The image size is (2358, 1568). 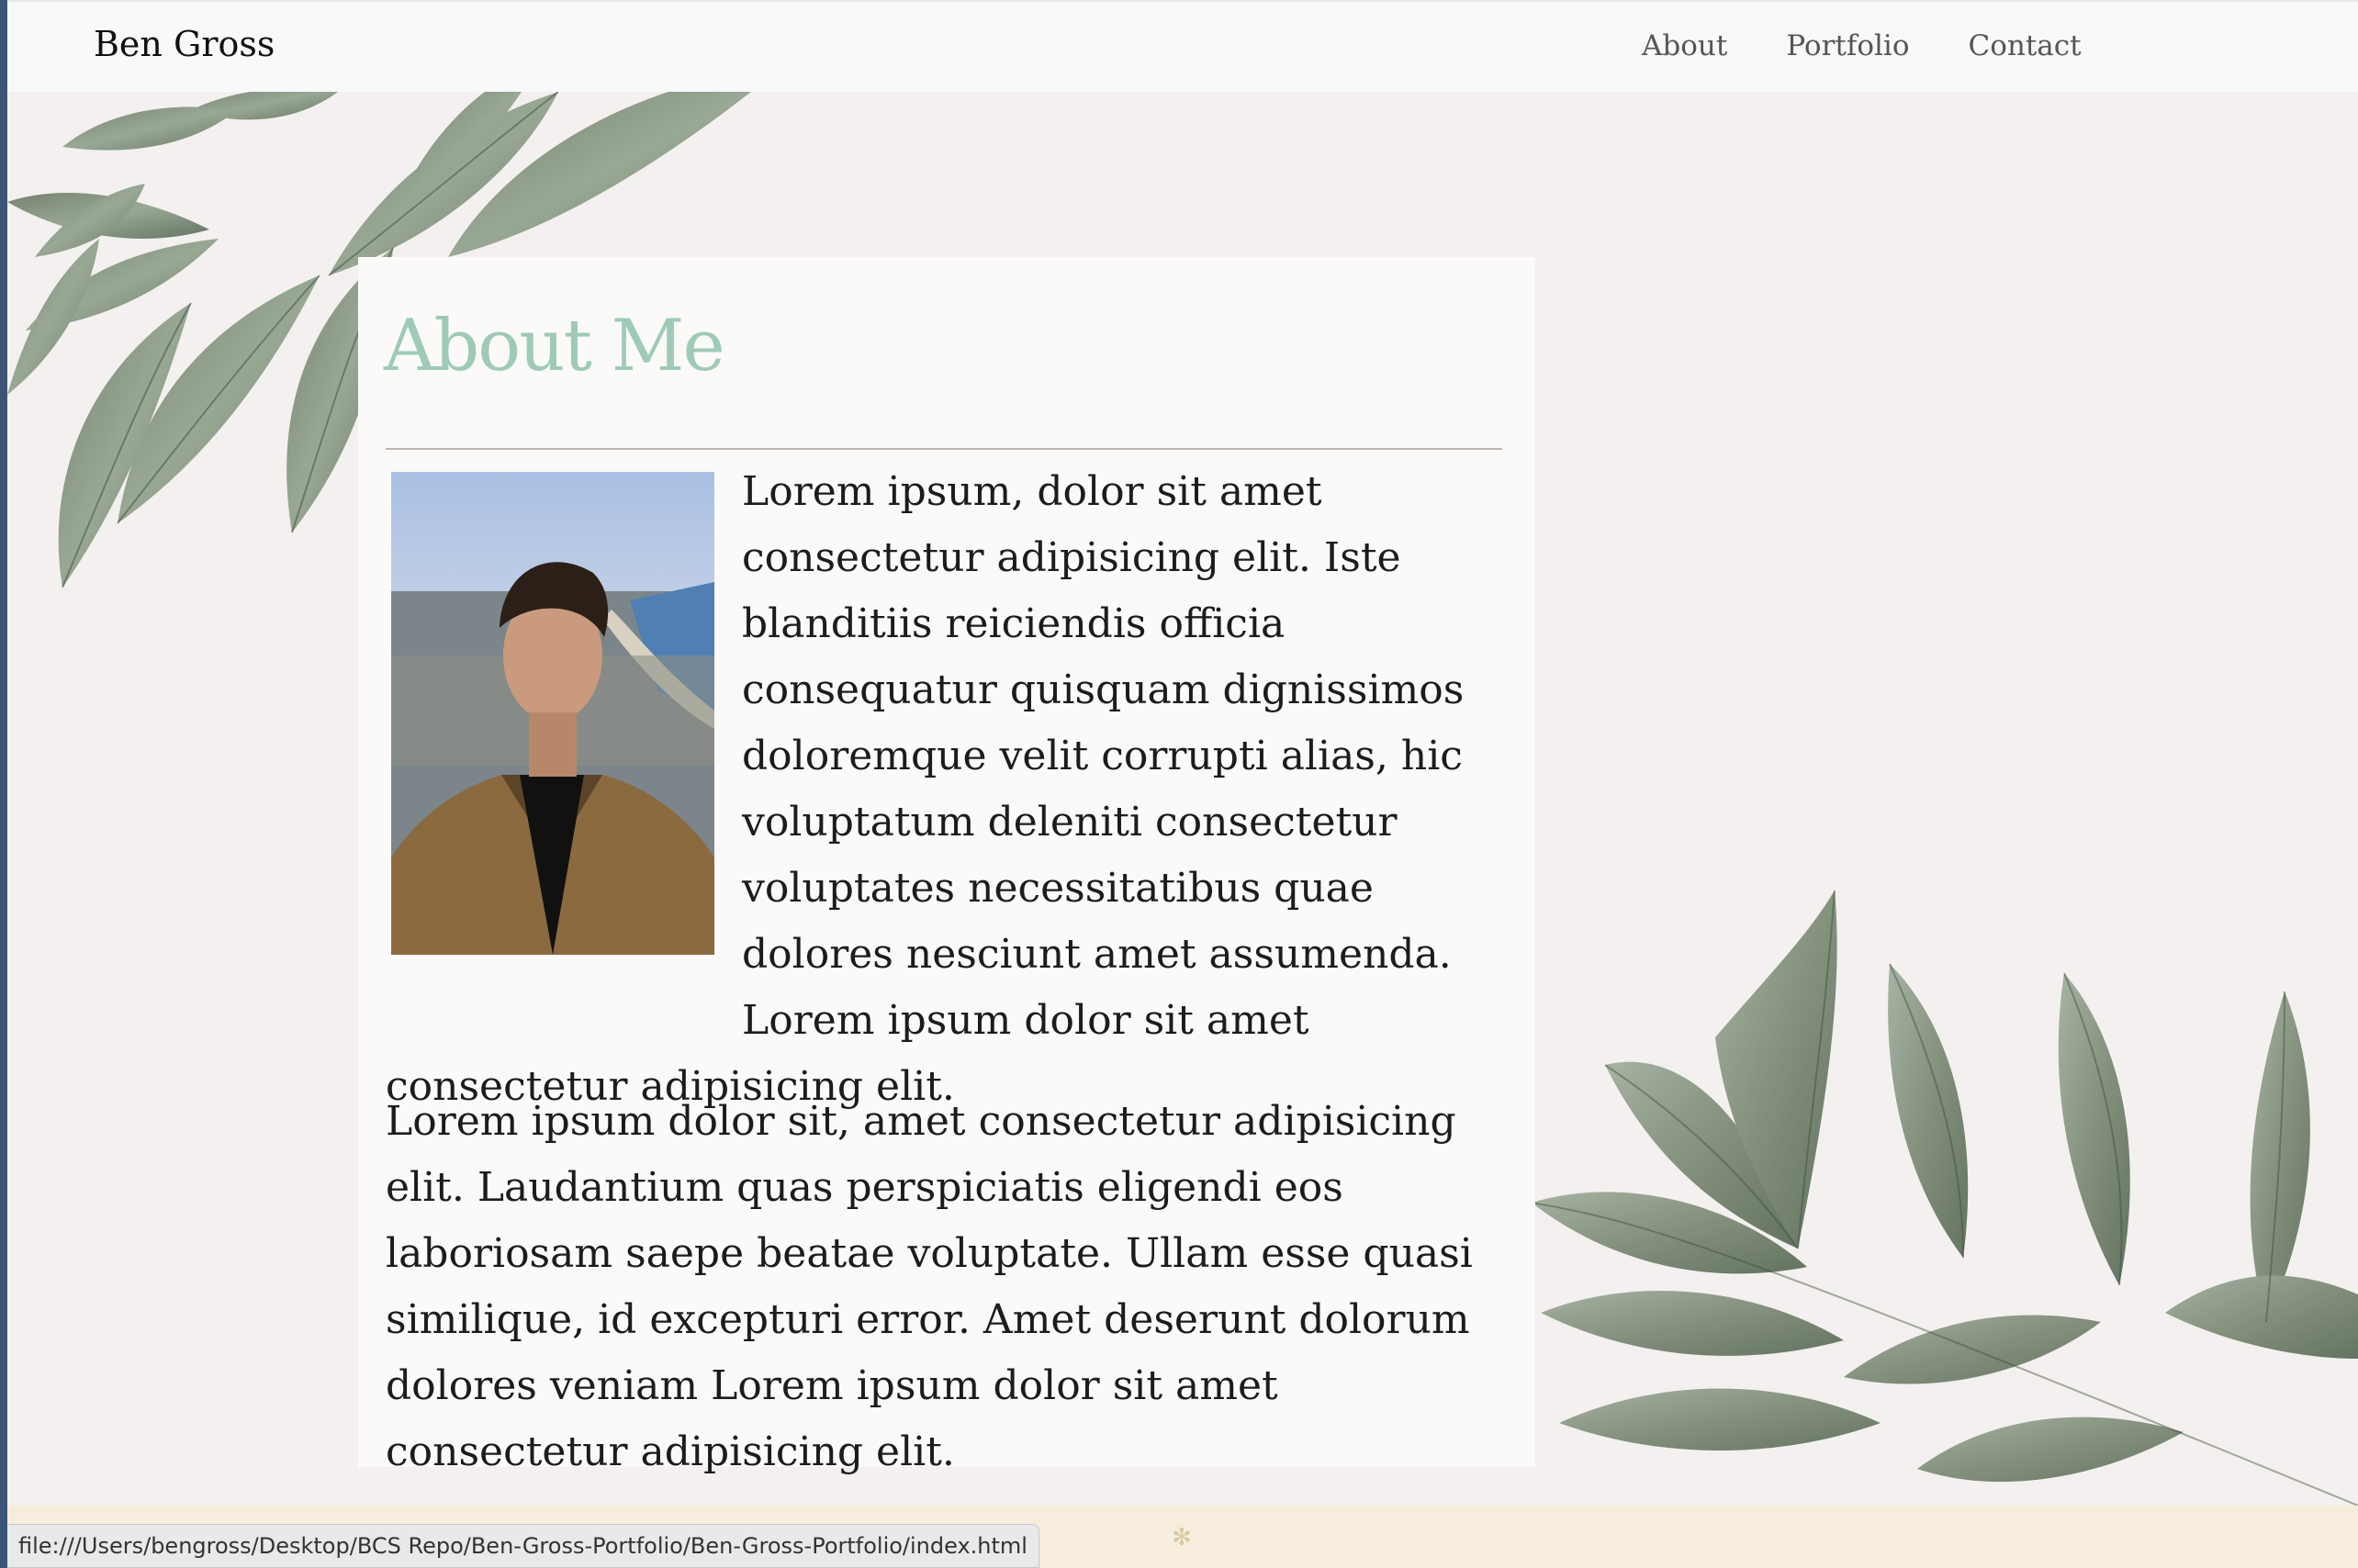 What do you see at coordinates (554, 346) in the screenshot?
I see `about-heading: About Me` at bounding box center [554, 346].